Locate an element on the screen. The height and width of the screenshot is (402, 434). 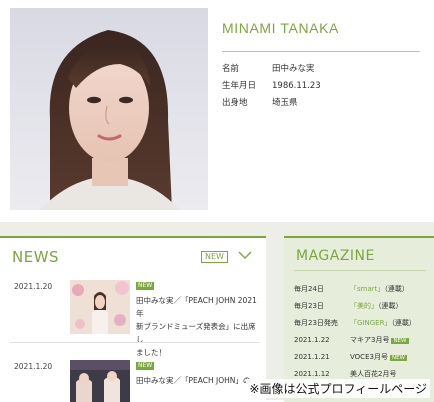
news-item: 2021.1.20 NEW 田中みな実／「PEACH JOHN」の is located at coordinates (133, 376).